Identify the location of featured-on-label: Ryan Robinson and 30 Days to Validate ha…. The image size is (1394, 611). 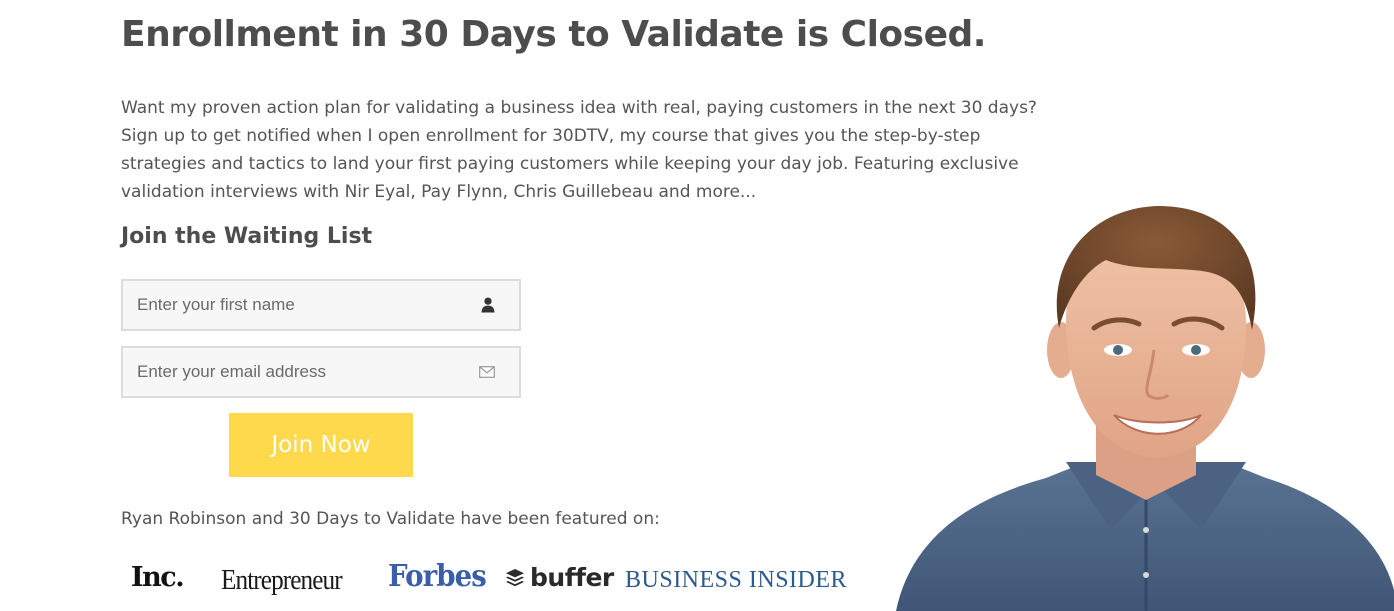
(390, 519).